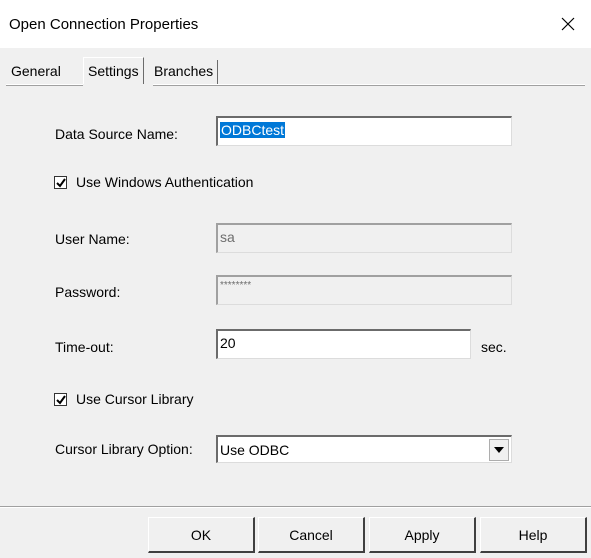 This screenshot has height=558, width=591. I want to click on window-title: Open Connection Properties, so click(104, 24).